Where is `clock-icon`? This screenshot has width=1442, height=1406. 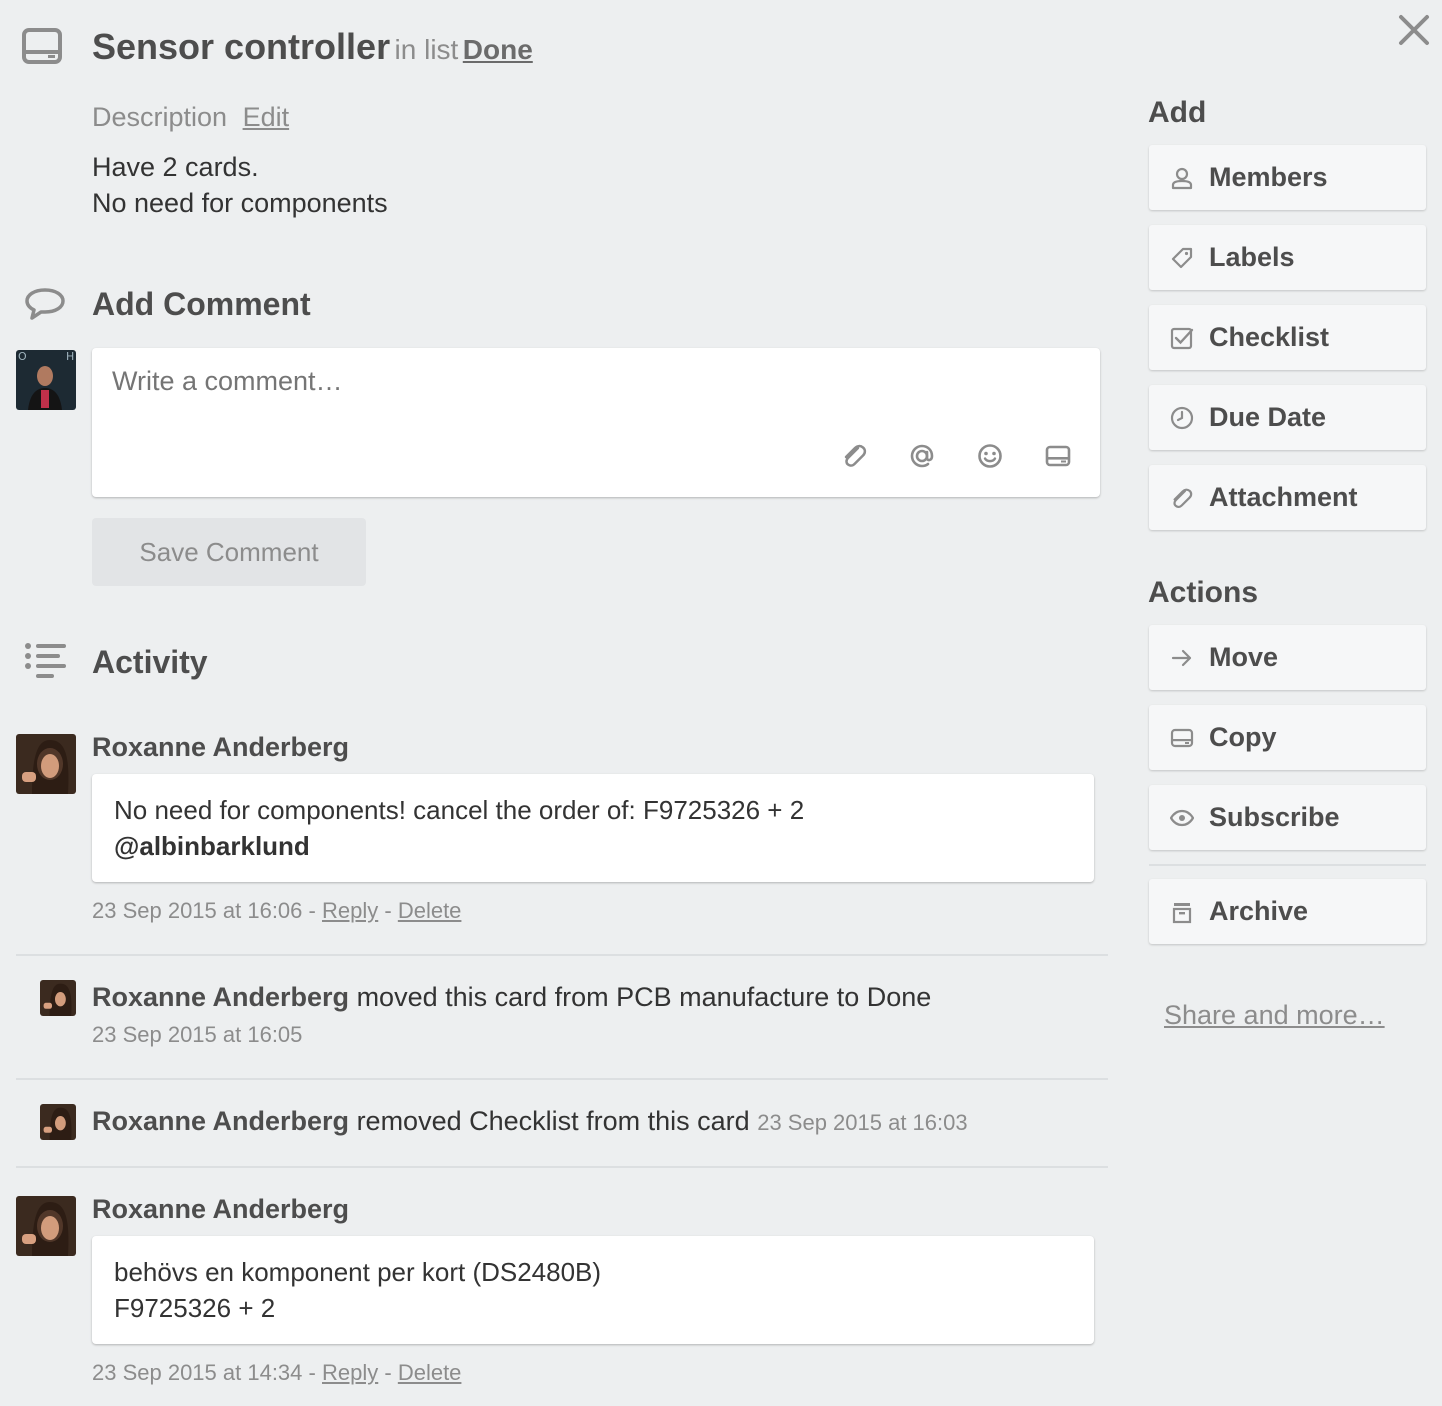 clock-icon is located at coordinates (1182, 418).